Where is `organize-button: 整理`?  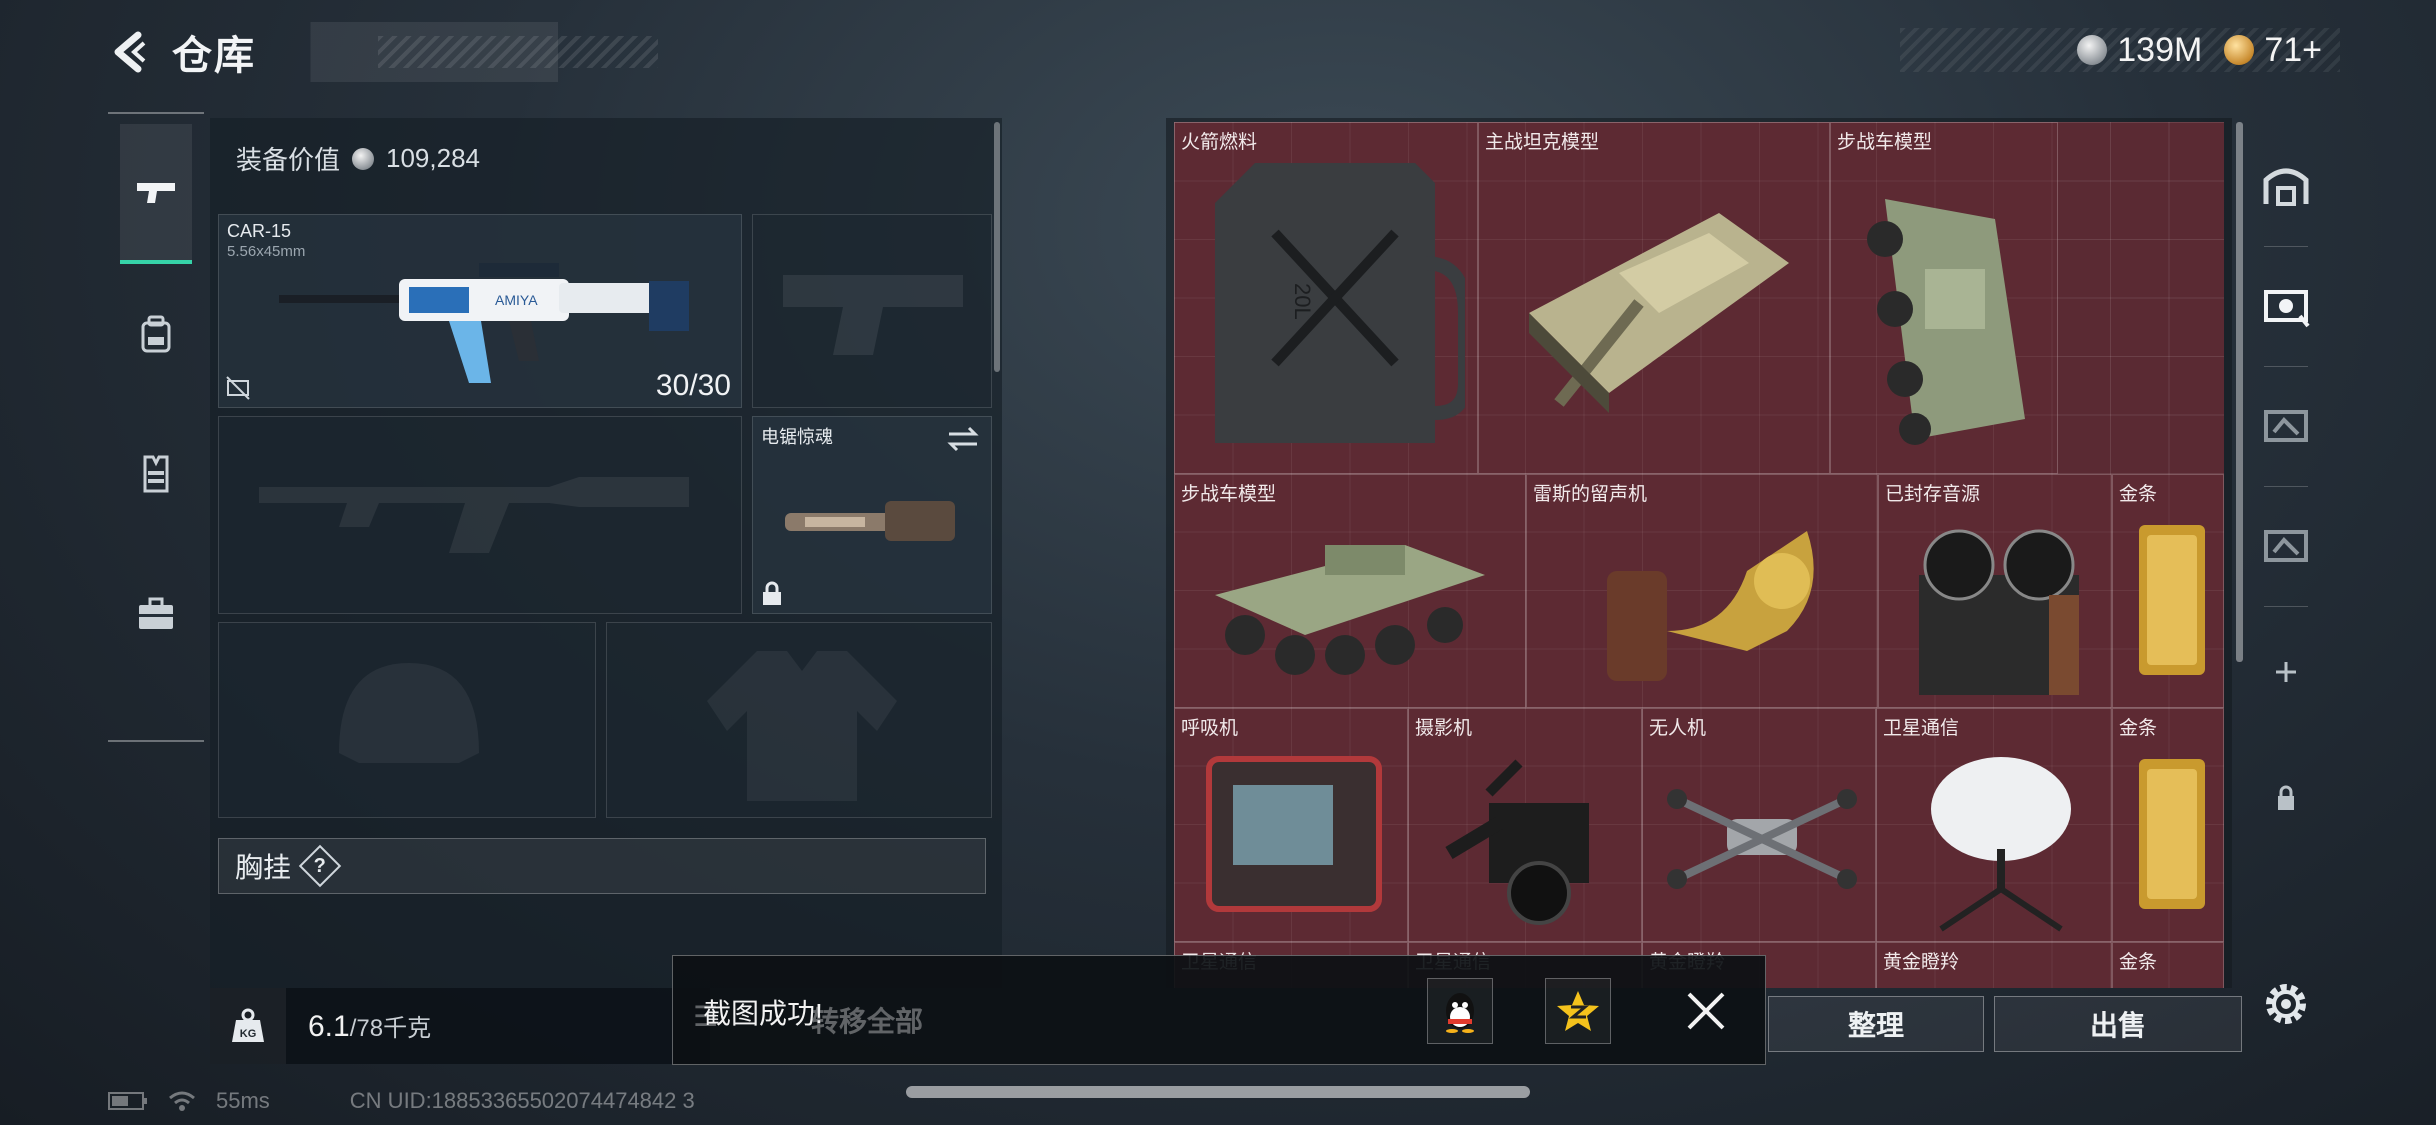
organize-button: 整理 is located at coordinates (1876, 1024).